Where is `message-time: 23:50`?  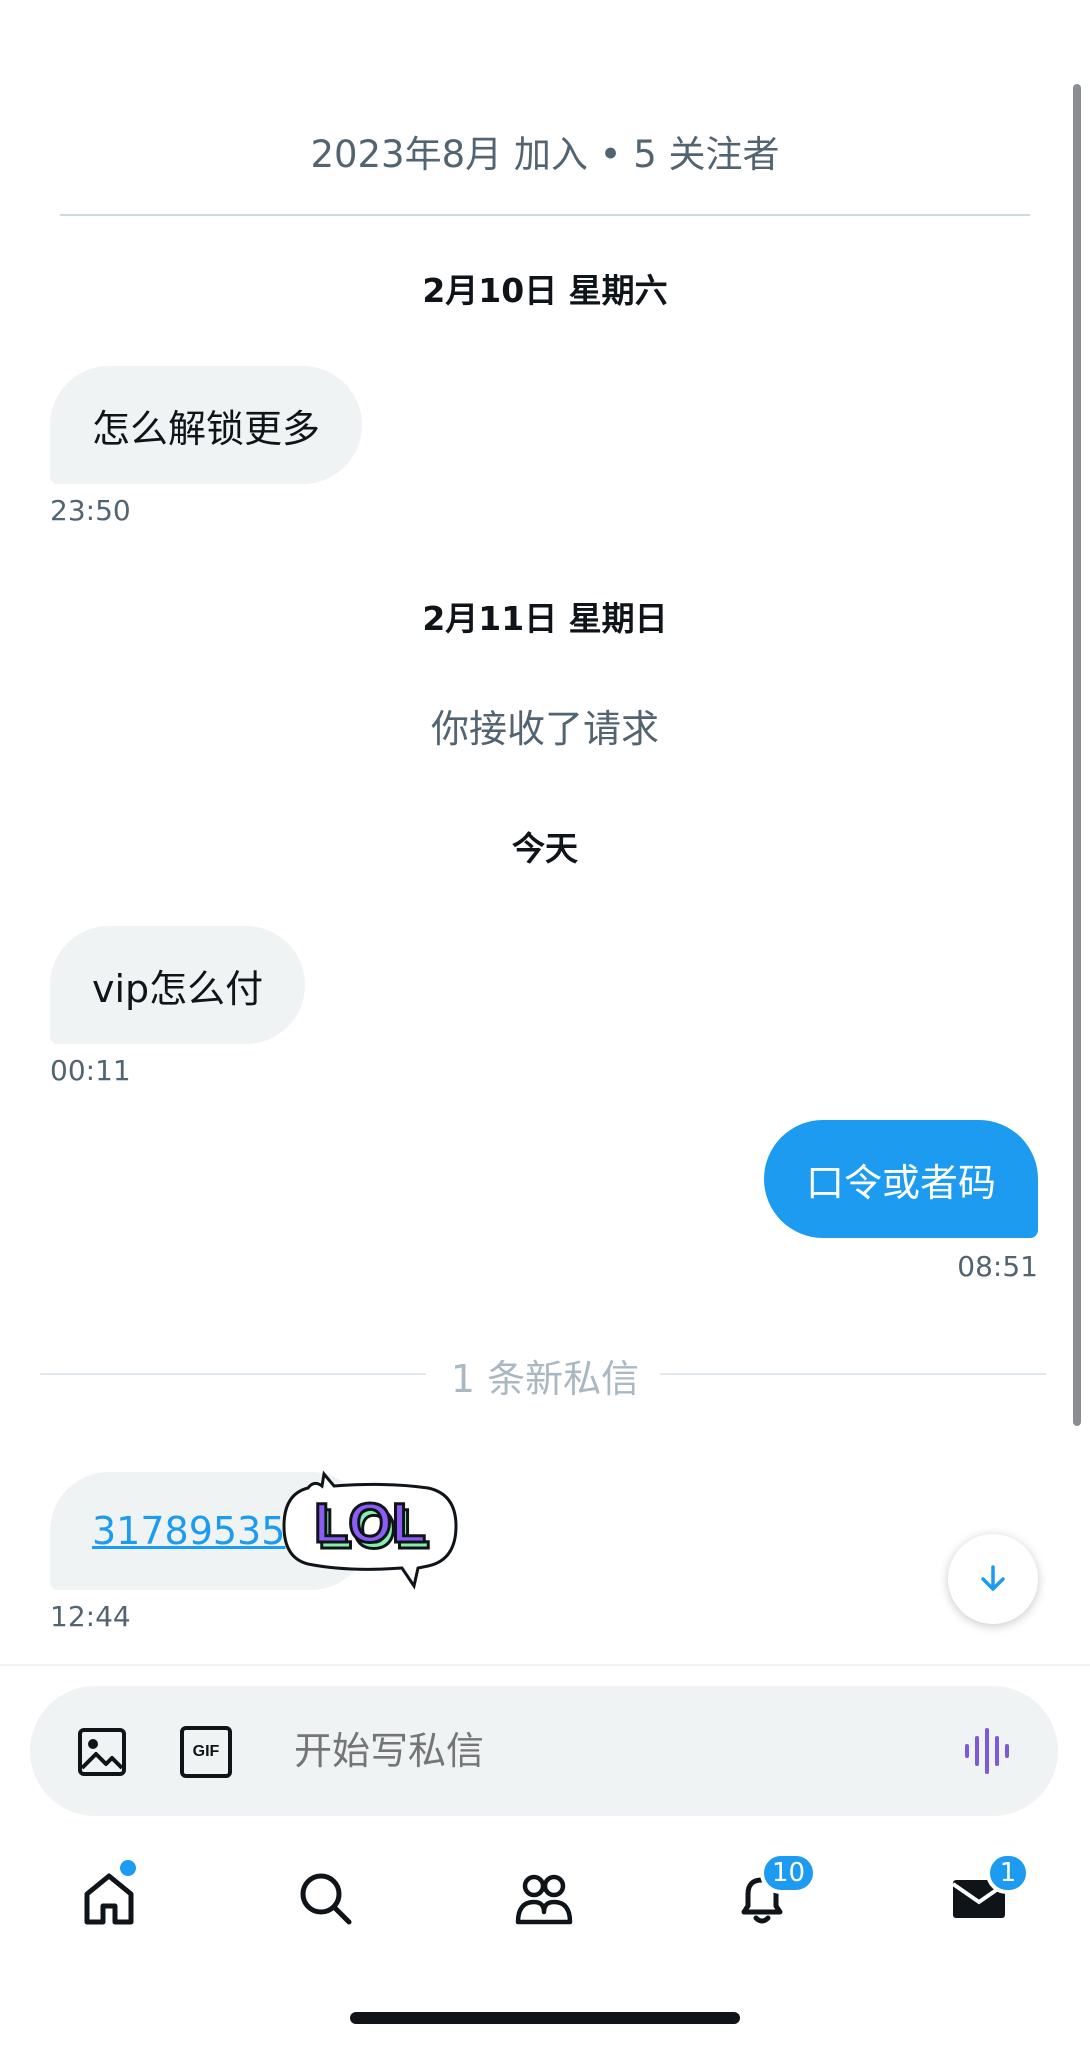 message-time: 23:50 is located at coordinates (90, 510).